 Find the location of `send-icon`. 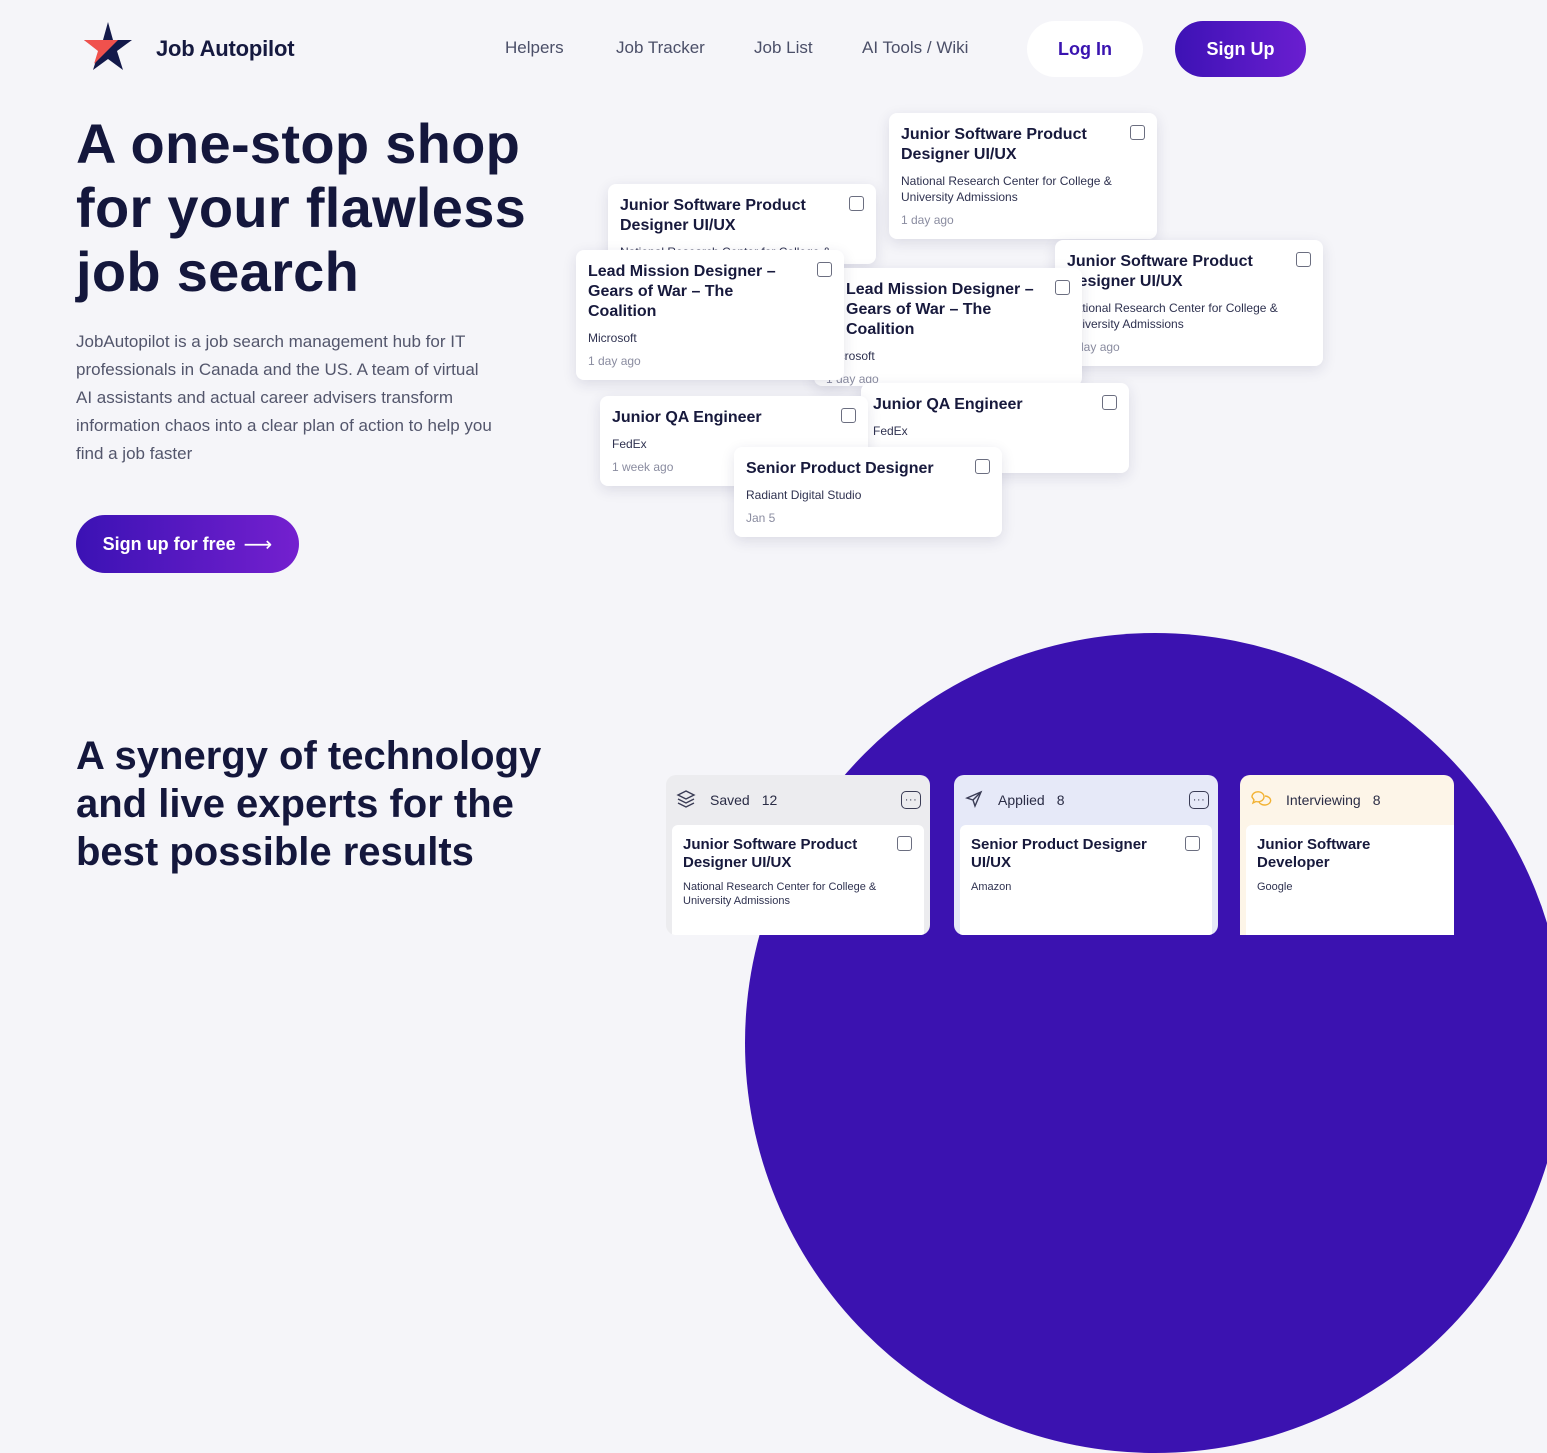

send-icon is located at coordinates (974, 800).